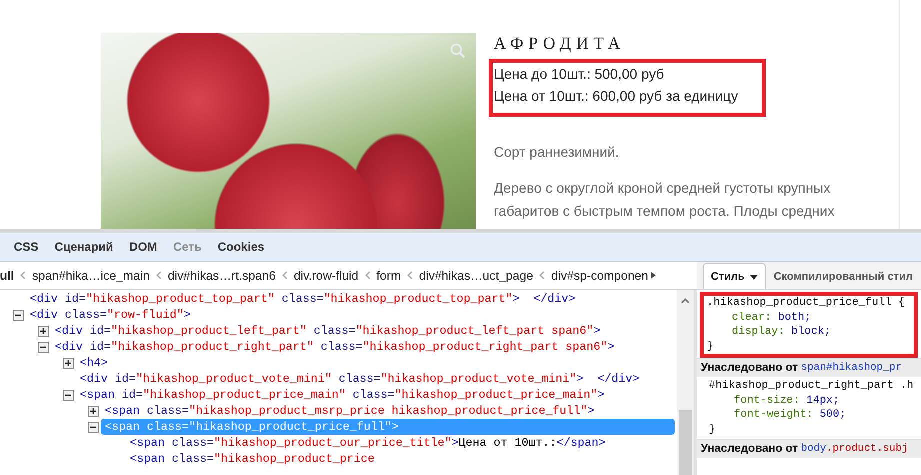 Image resolution: width=921 pixels, height=475 pixels. What do you see at coordinates (143, 247) in the screenshot?
I see `panel-tab: DOM` at bounding box center [143, 247].